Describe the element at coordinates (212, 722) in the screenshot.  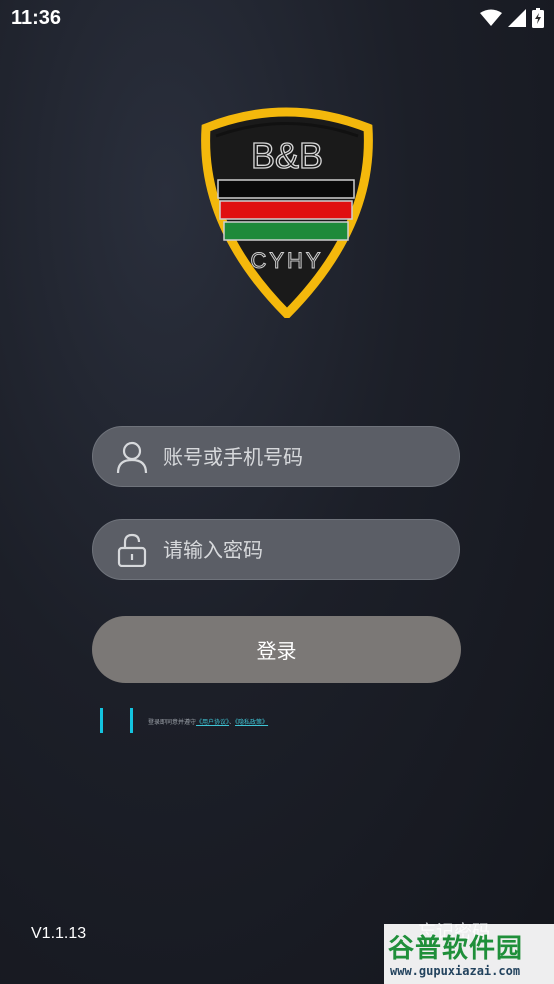
I see `user-agreement-link: 《用户协议》` at that location.